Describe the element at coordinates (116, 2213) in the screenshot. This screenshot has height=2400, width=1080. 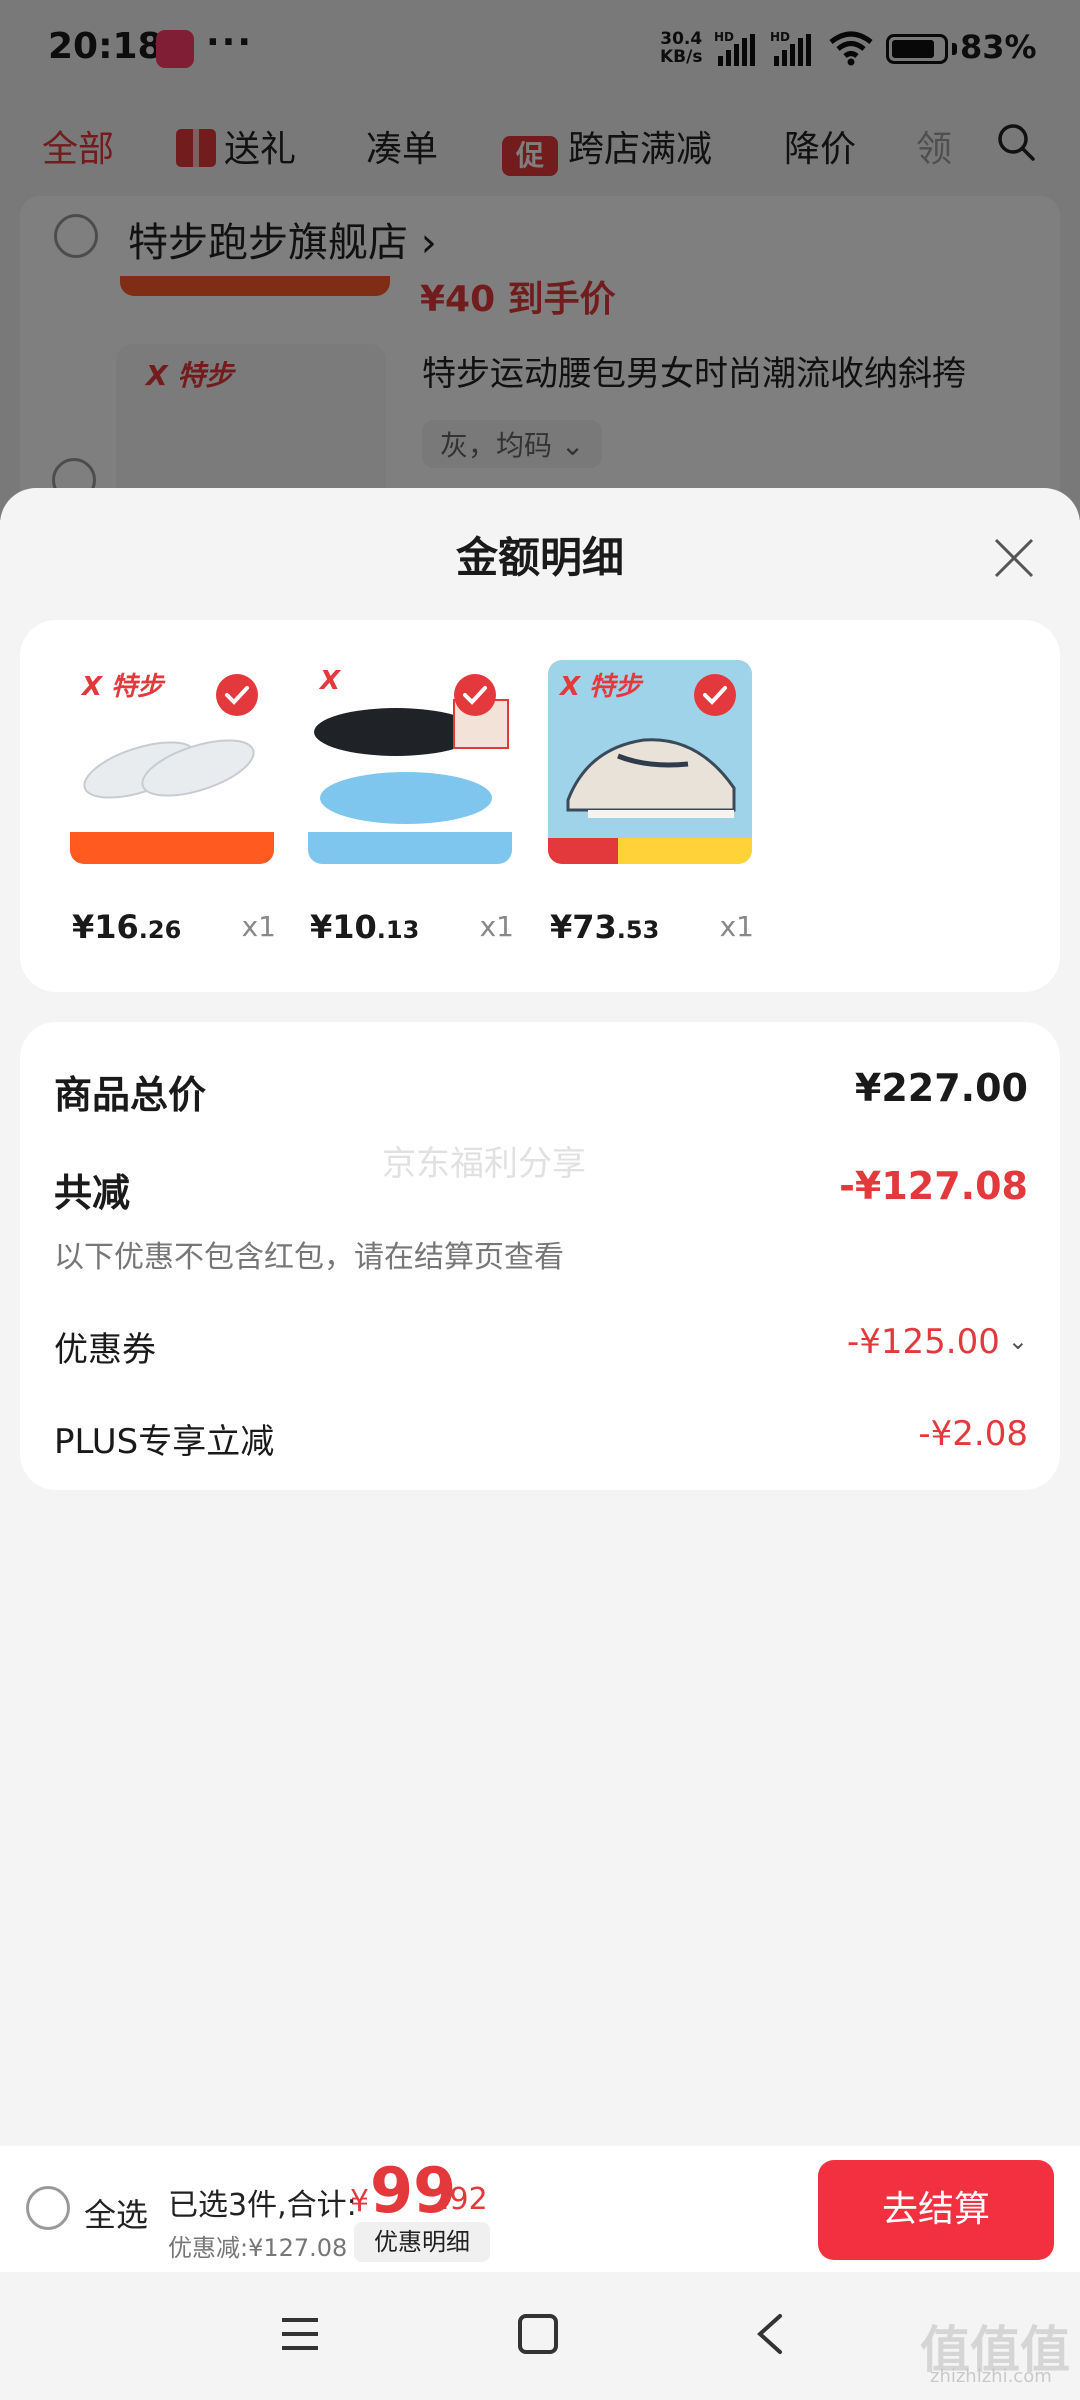
I see `select-all-label: 全选` at that location.